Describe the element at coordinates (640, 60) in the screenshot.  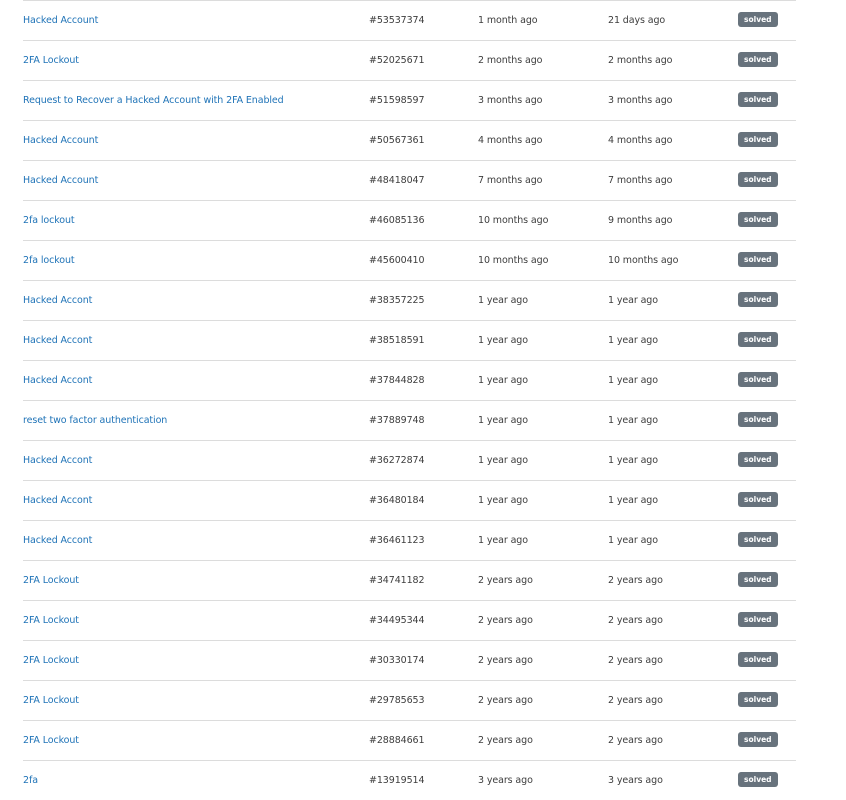
I see `updated-date: 2 months ago` at that location.